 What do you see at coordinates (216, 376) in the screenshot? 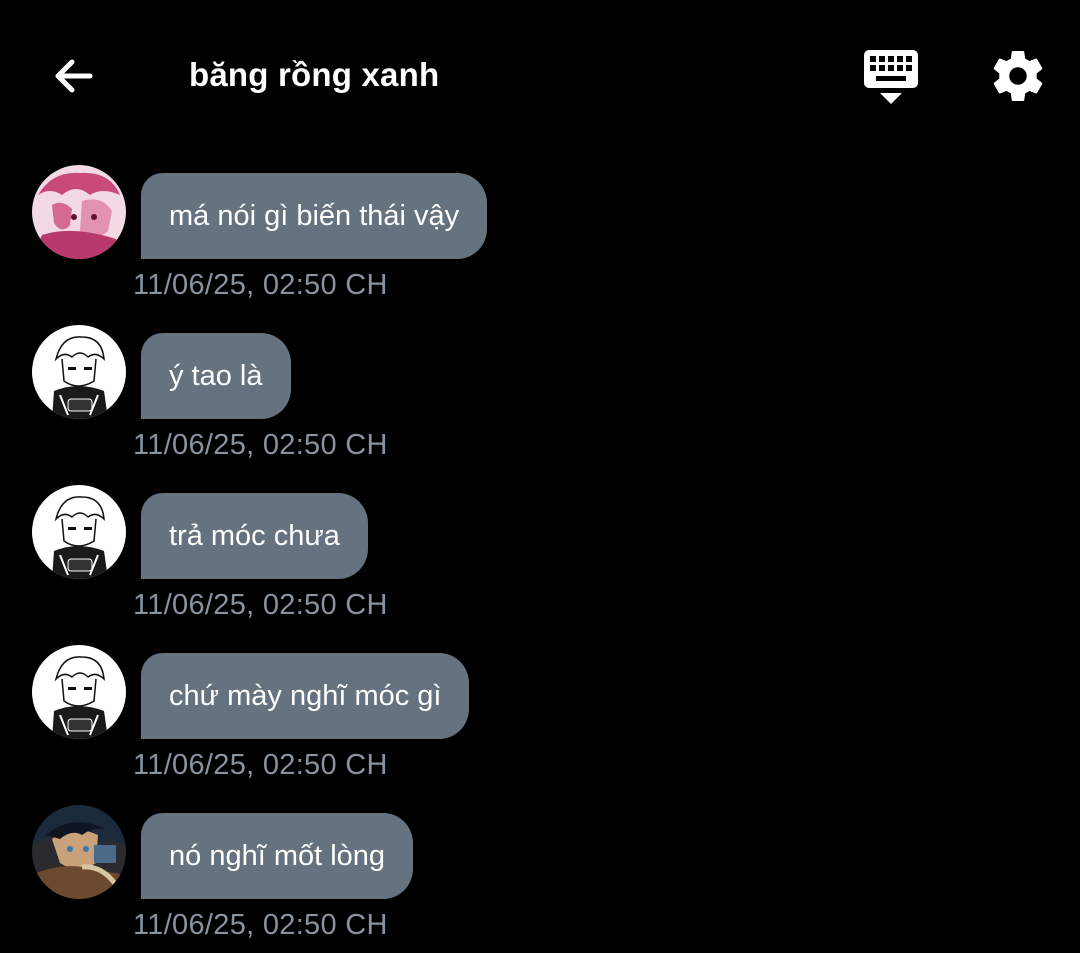
I see `message-bubble: ý tao là` at bounding box center [216, 376].